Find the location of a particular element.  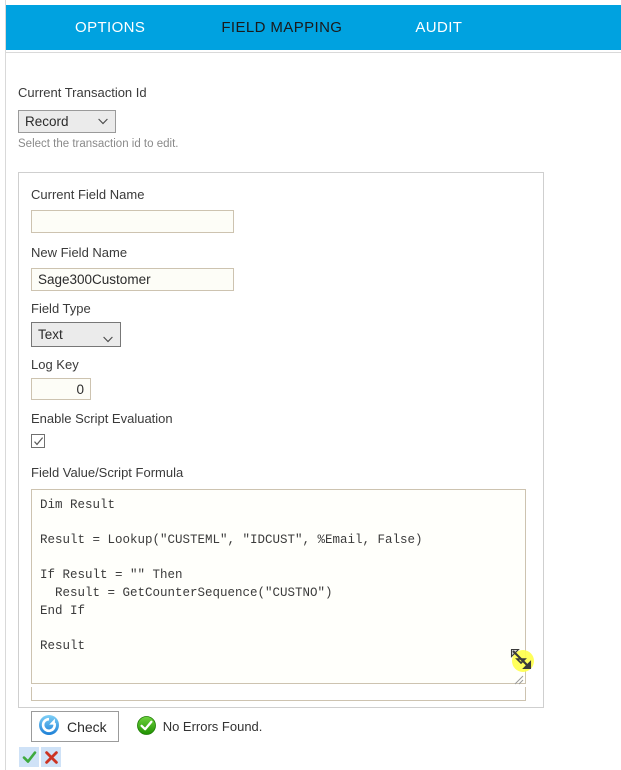

checkmark-icon is located at coordinates (39, 441).